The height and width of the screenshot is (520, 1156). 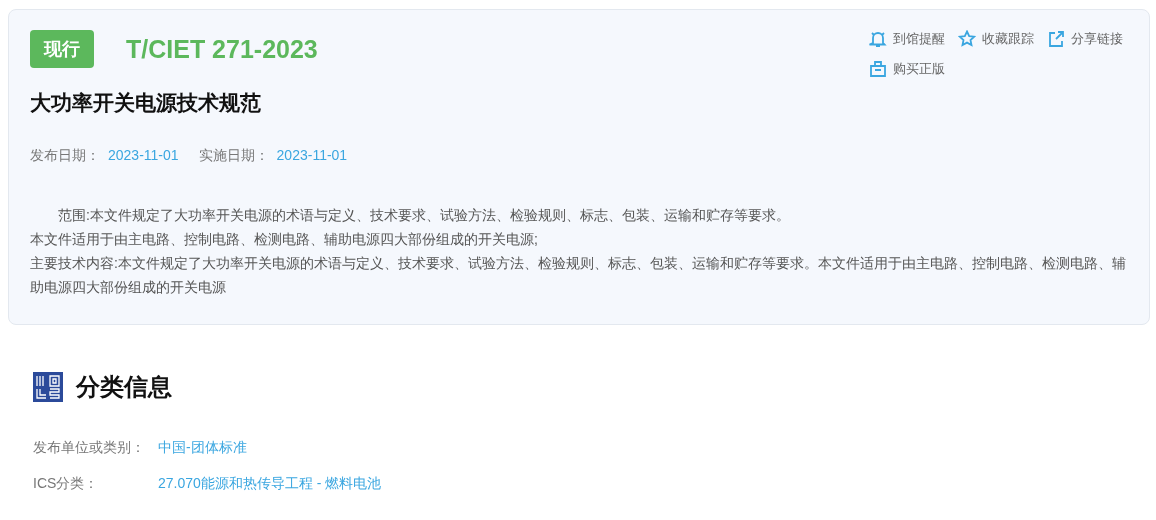 I want to click on standard-code: T/CIET 271-2023, so click(x=222, y=49).